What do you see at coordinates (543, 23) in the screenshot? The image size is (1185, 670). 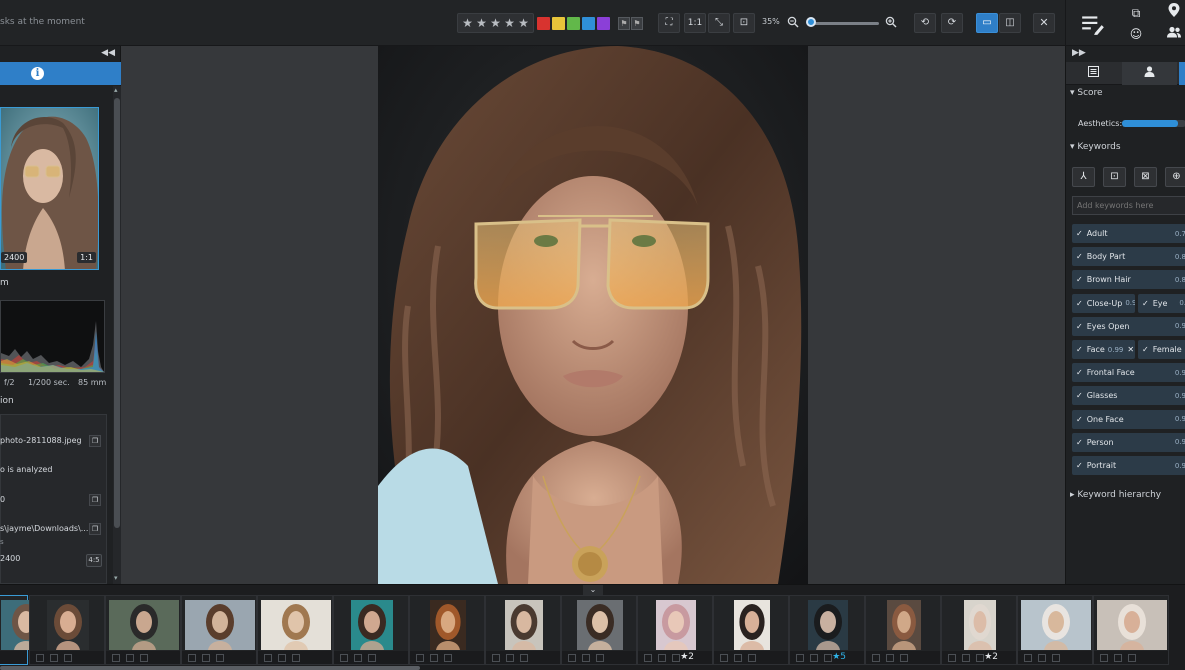 I see `color-label-red` at bounding box center [543, 23].